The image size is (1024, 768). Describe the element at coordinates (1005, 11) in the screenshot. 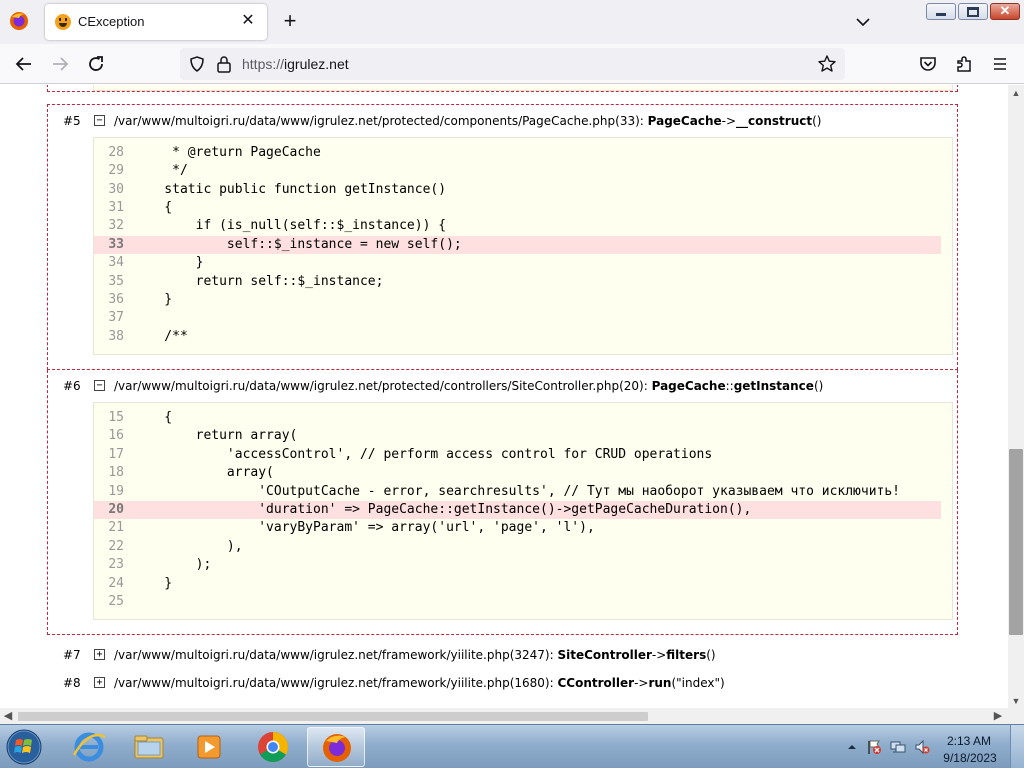

I see `window-close-button: ✕` at that location.